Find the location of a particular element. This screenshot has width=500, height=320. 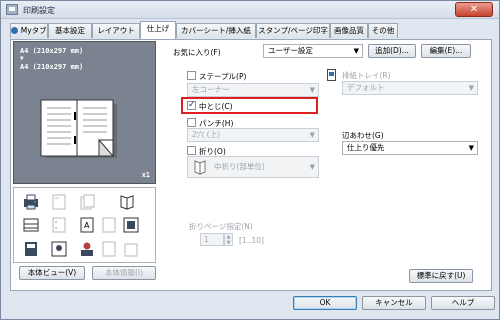

booklet-preview-image is located at coordinates (78, 128).